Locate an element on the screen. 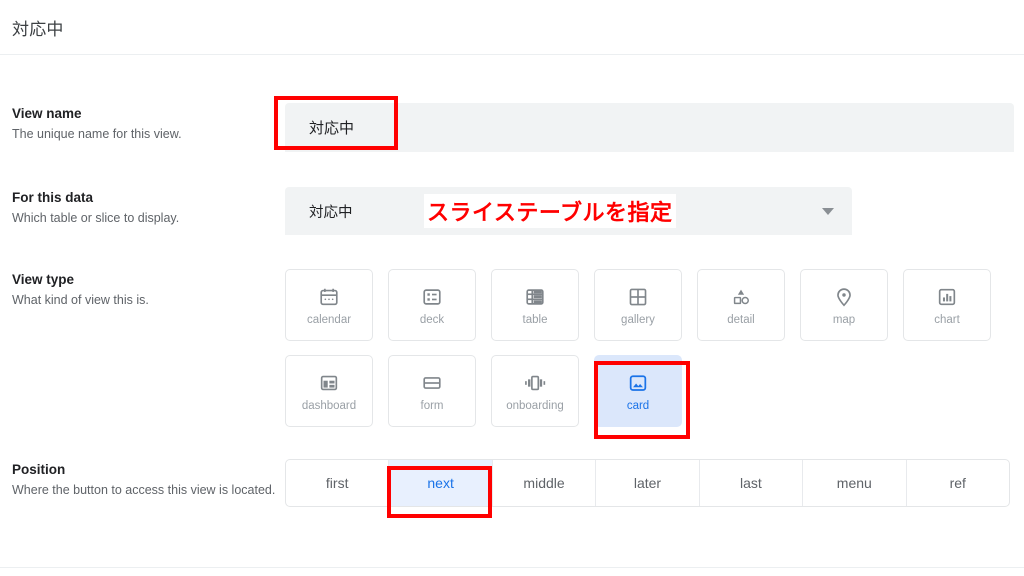 Image resolution: width=1024 pixels, height=576 pixels. view-type-tile-label: map is located at coordinates (844, 319).